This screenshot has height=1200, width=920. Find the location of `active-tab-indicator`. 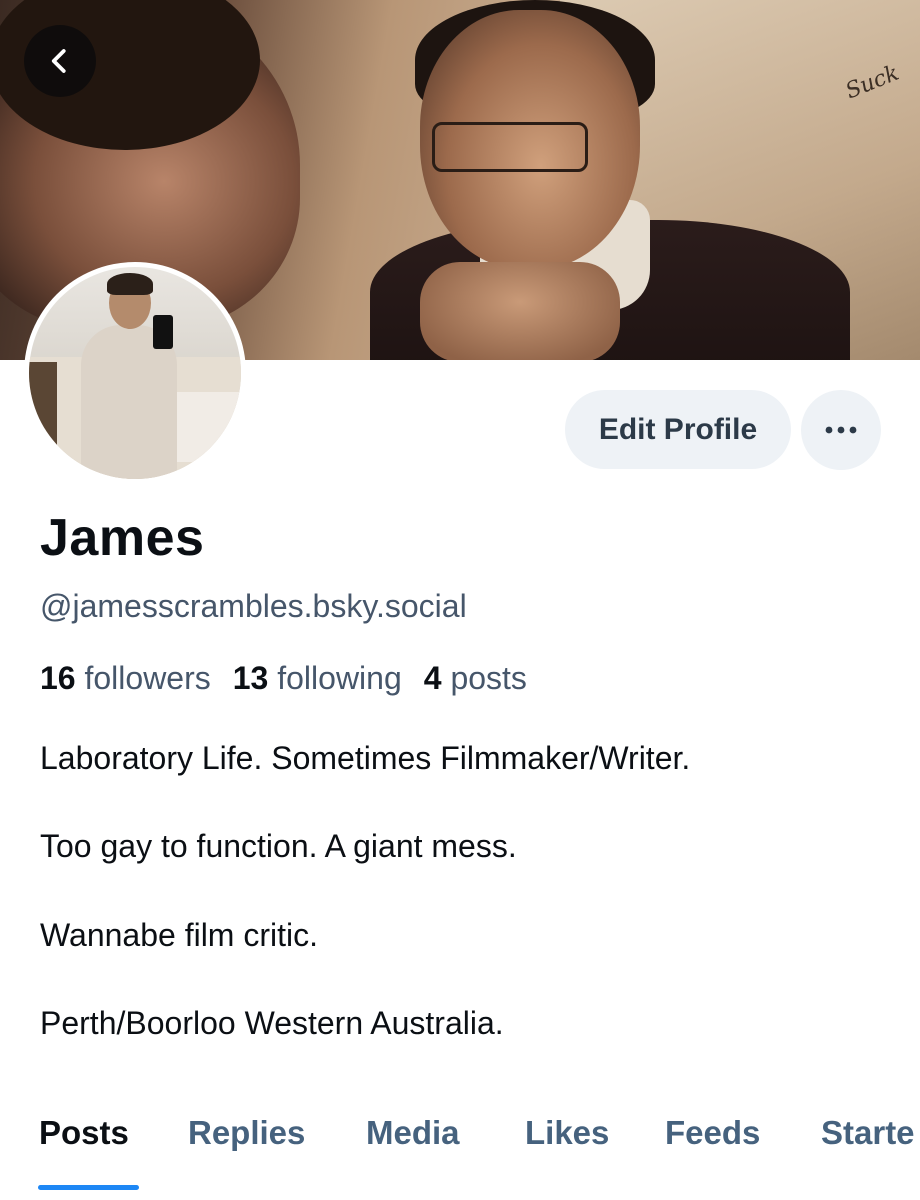

active-tab-indicator is located at coordinates (88, 1187).